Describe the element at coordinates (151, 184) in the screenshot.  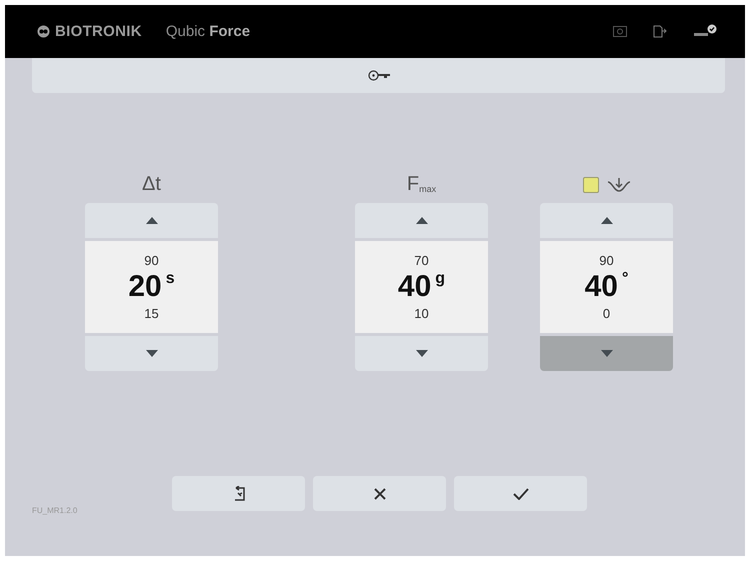
I see `parameter-label: Δt` at that location.